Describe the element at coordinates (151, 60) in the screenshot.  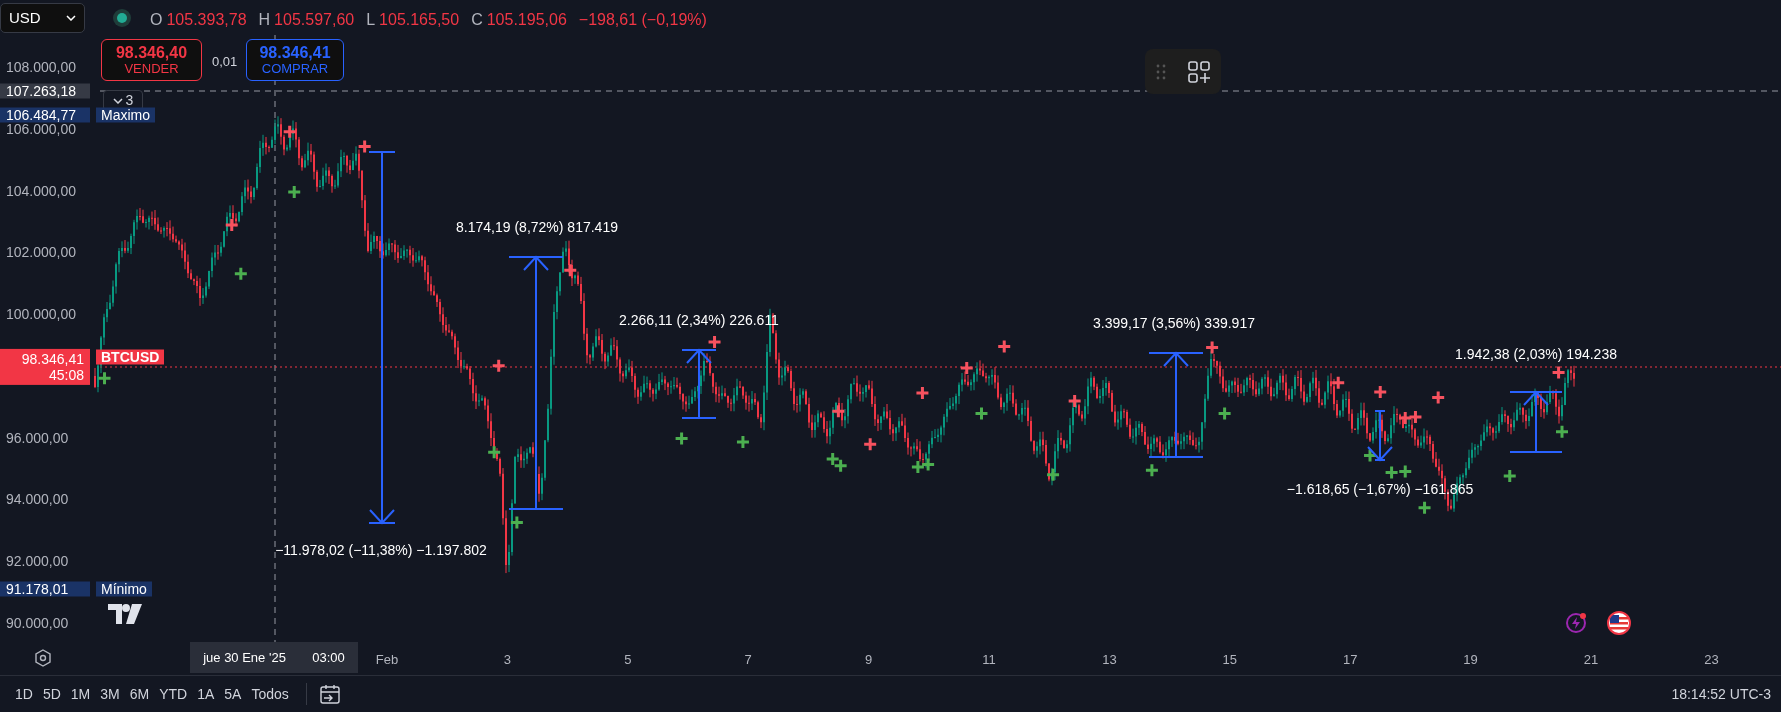
I see `sell-button: 98.346,40 VENDER` at that location.